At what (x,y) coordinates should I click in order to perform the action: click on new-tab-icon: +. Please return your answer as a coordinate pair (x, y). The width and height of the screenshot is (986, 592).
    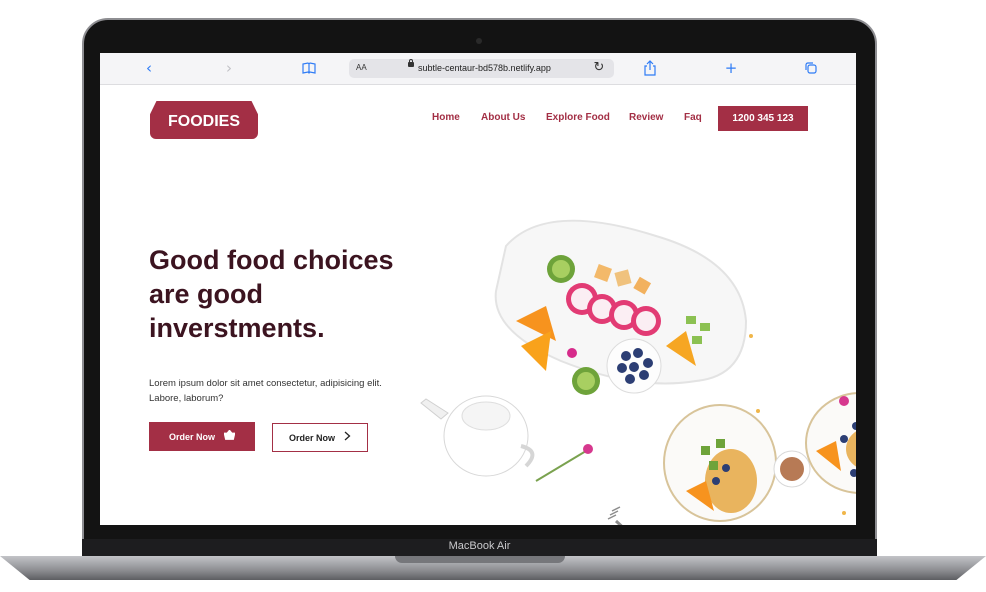
    Looking at the image, I should click on (731, 68).